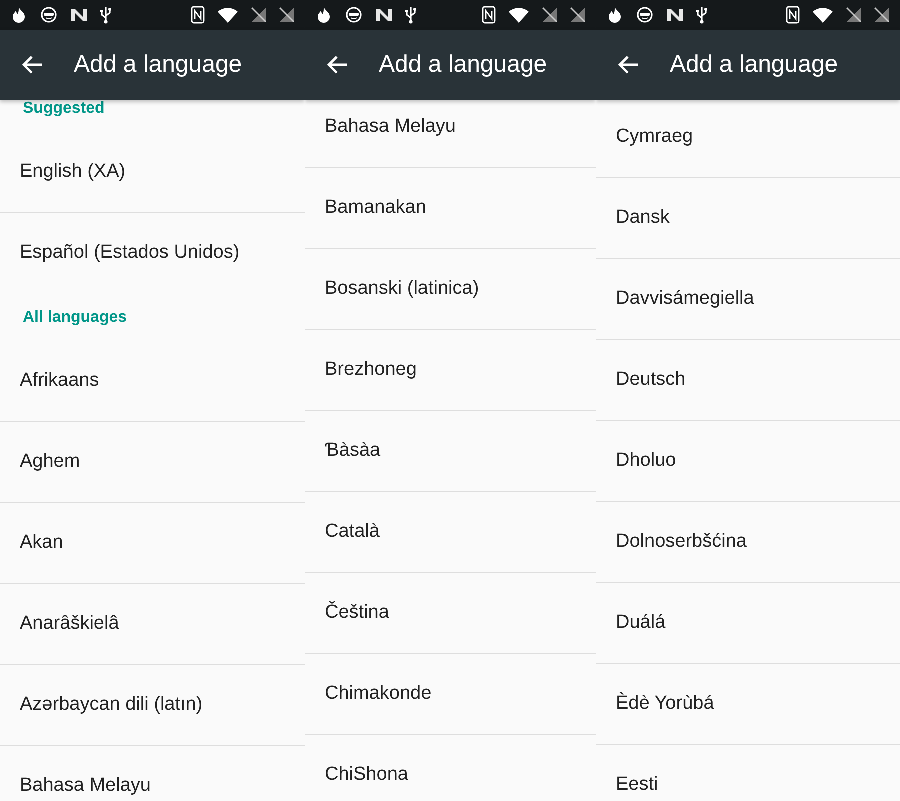  What do you see at coordinates (748, 461) in the screenshot?
I see `language-item: Dholuo` at bounding box center [748, 461].